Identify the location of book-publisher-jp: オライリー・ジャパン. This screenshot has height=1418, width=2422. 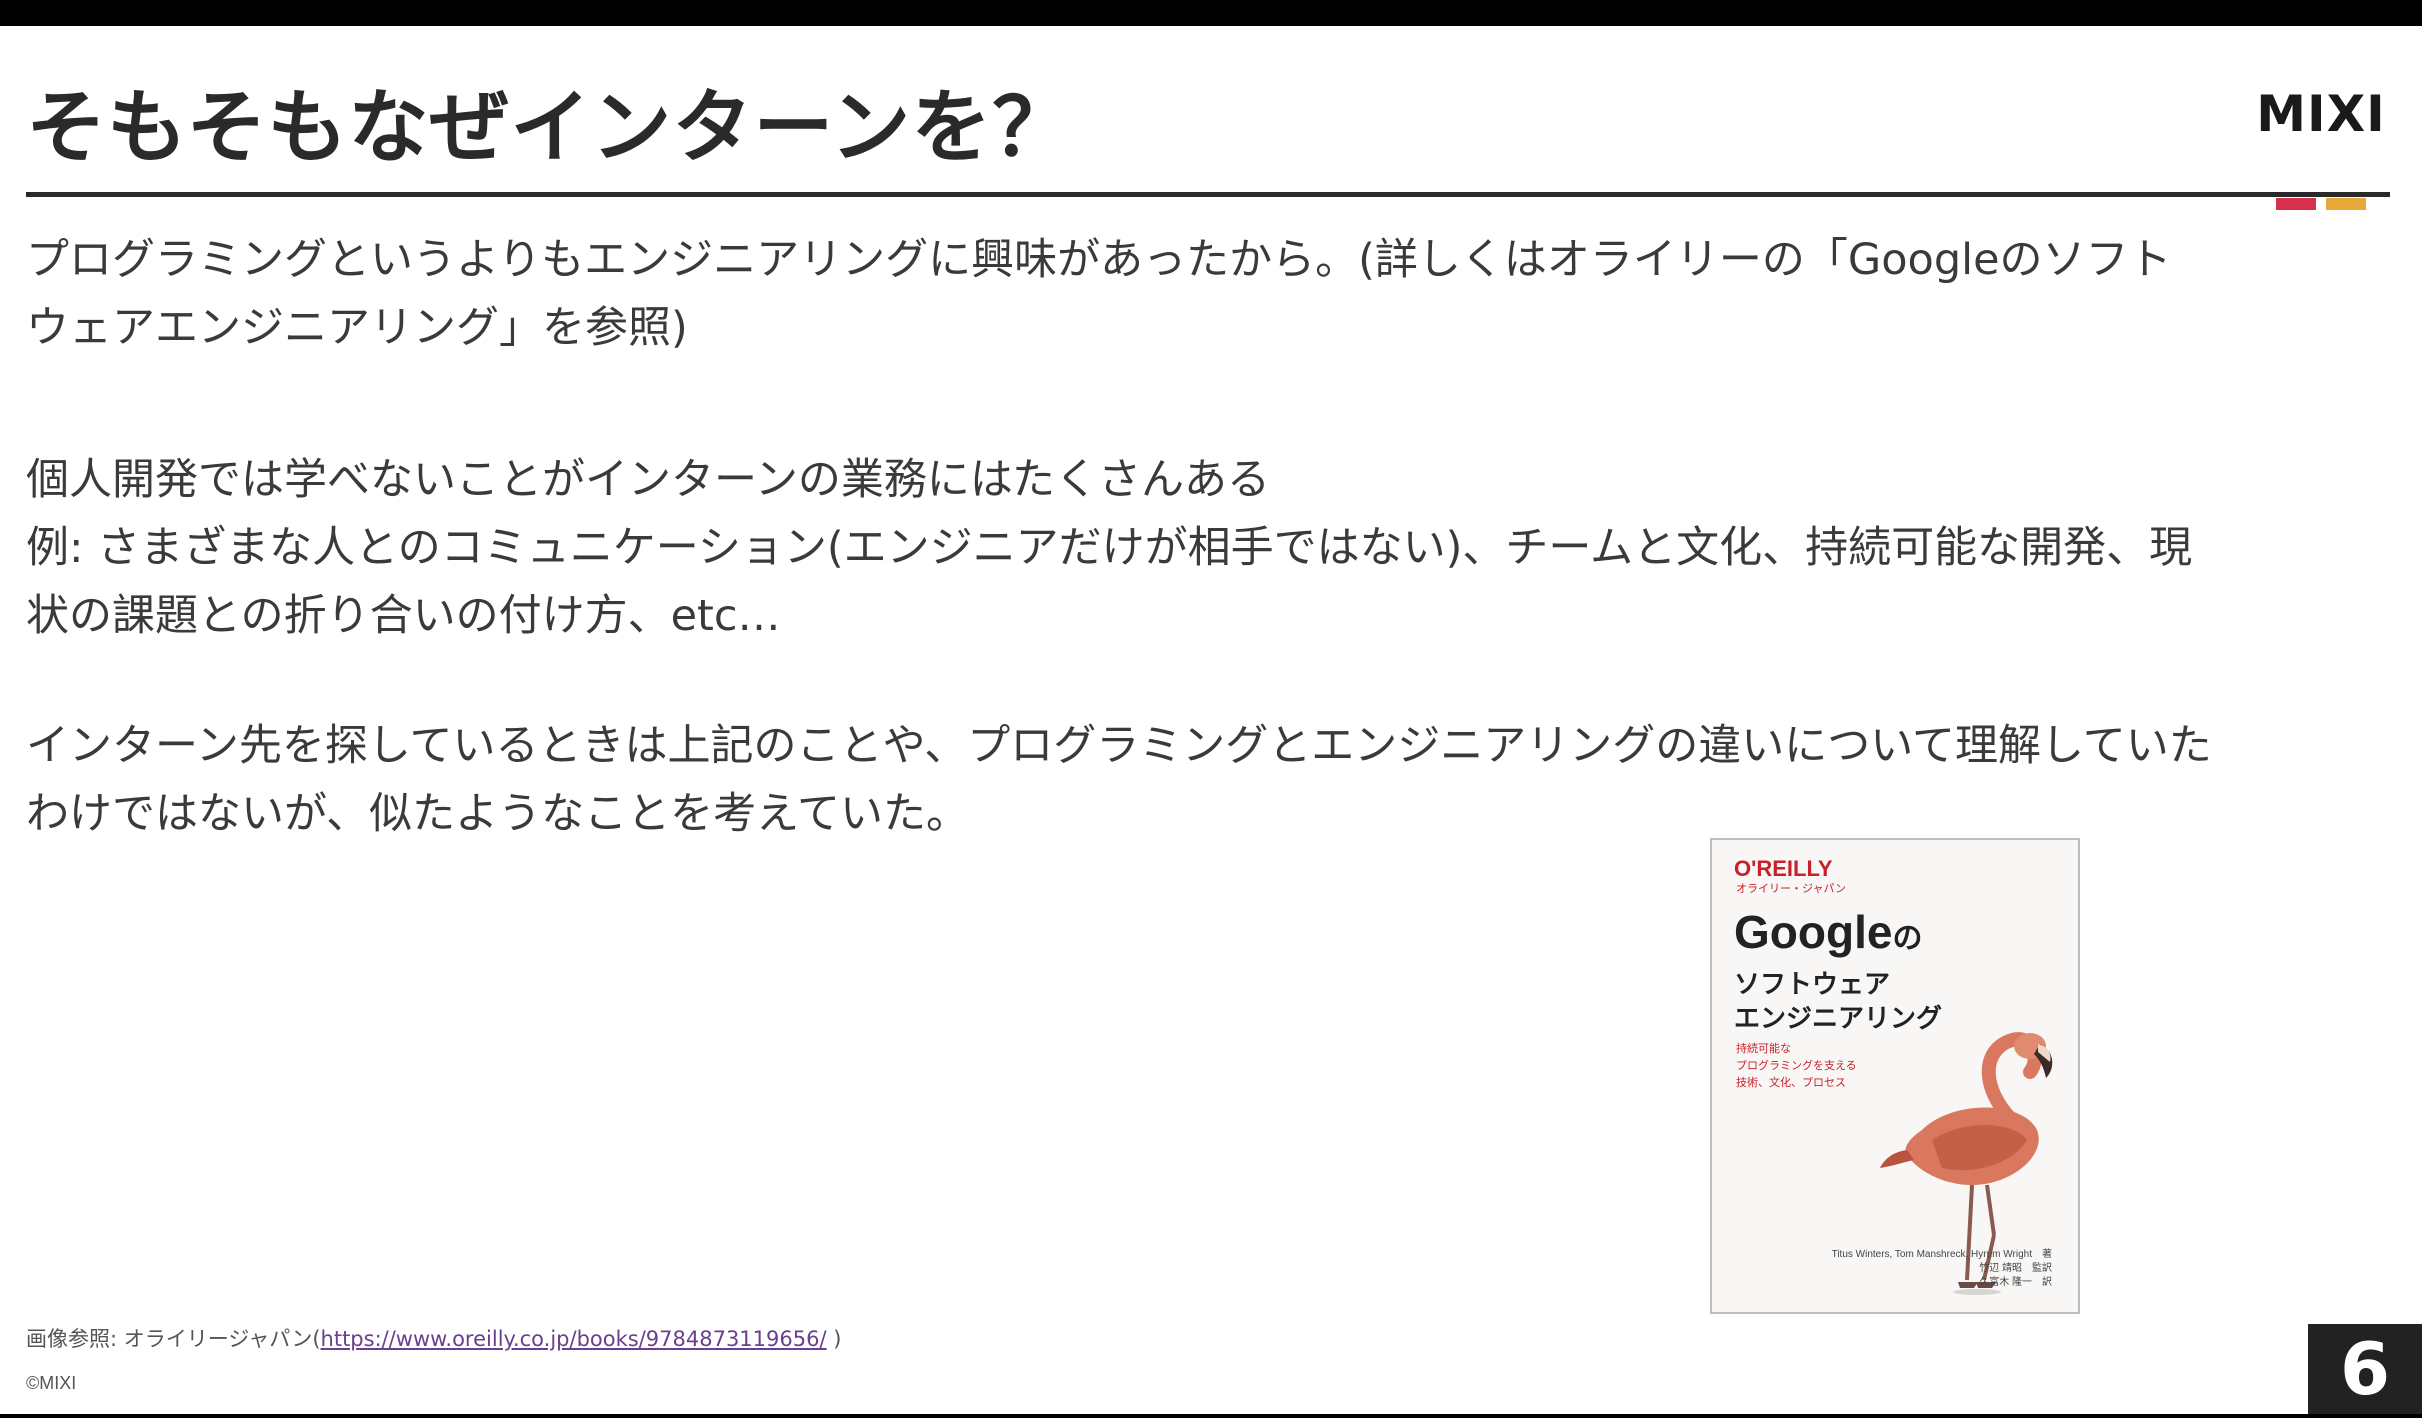
(1791, 889).